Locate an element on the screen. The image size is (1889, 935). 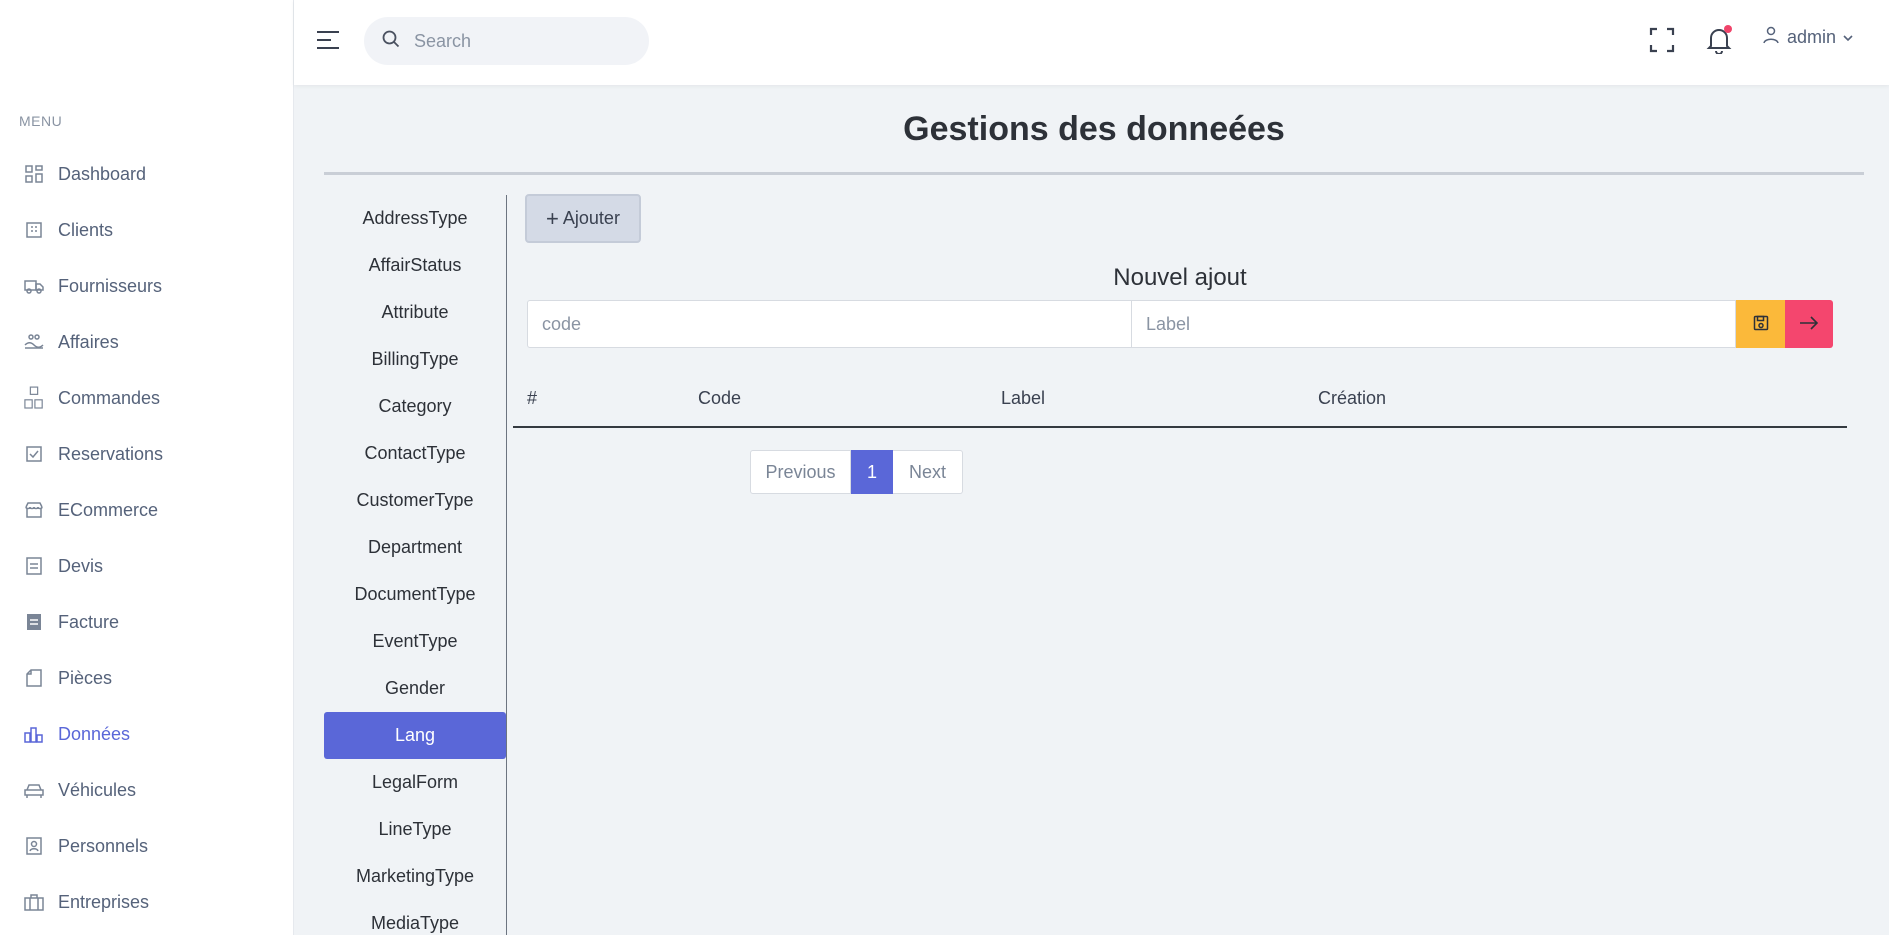
plus-icon: + is located at coordinates (552, 218).